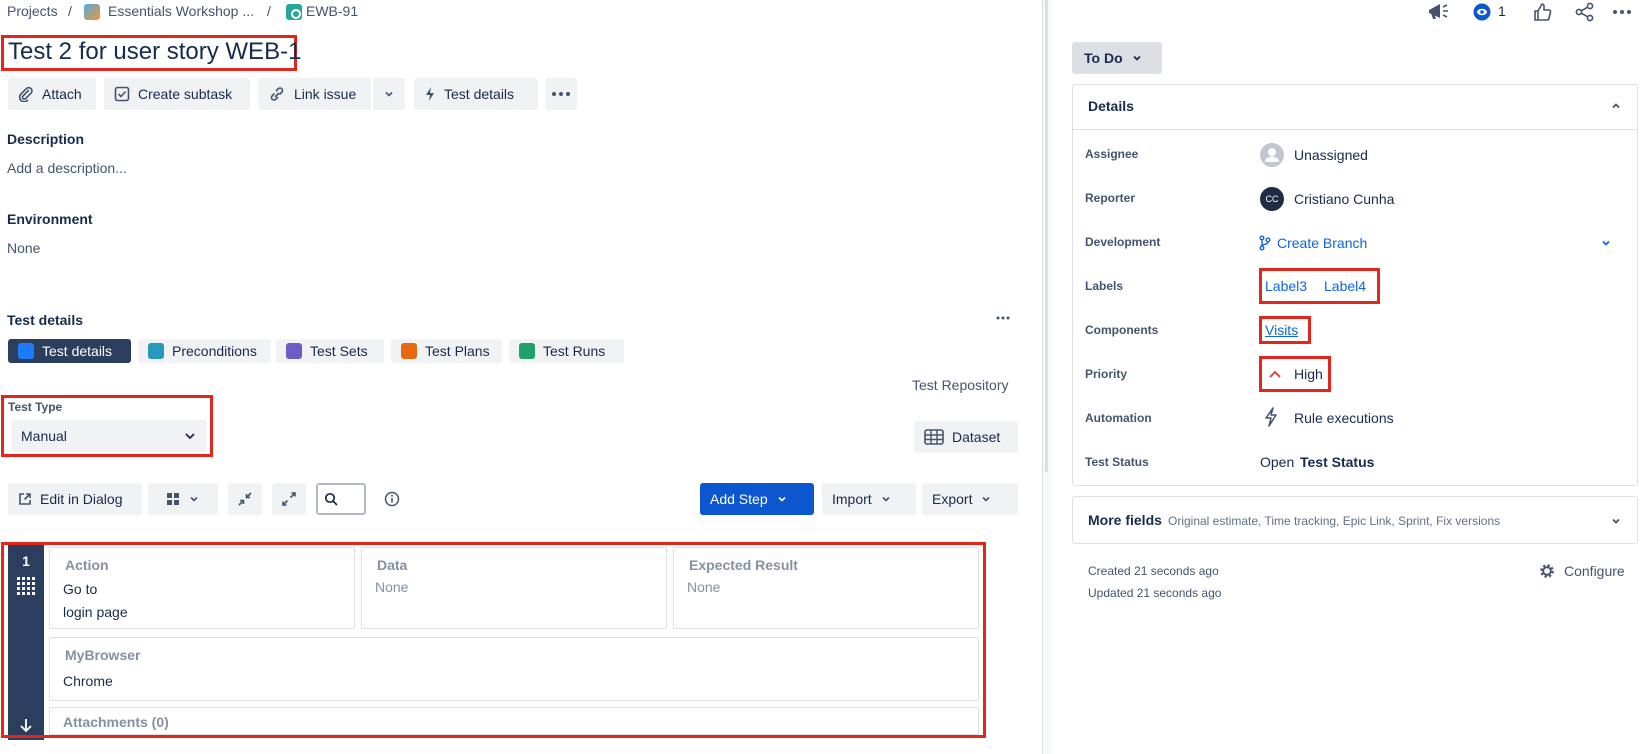  What do you see at coordinates (1502, 11) in the screenshot?
I see `watch-count: 1` at bounding box center [1502, 11].